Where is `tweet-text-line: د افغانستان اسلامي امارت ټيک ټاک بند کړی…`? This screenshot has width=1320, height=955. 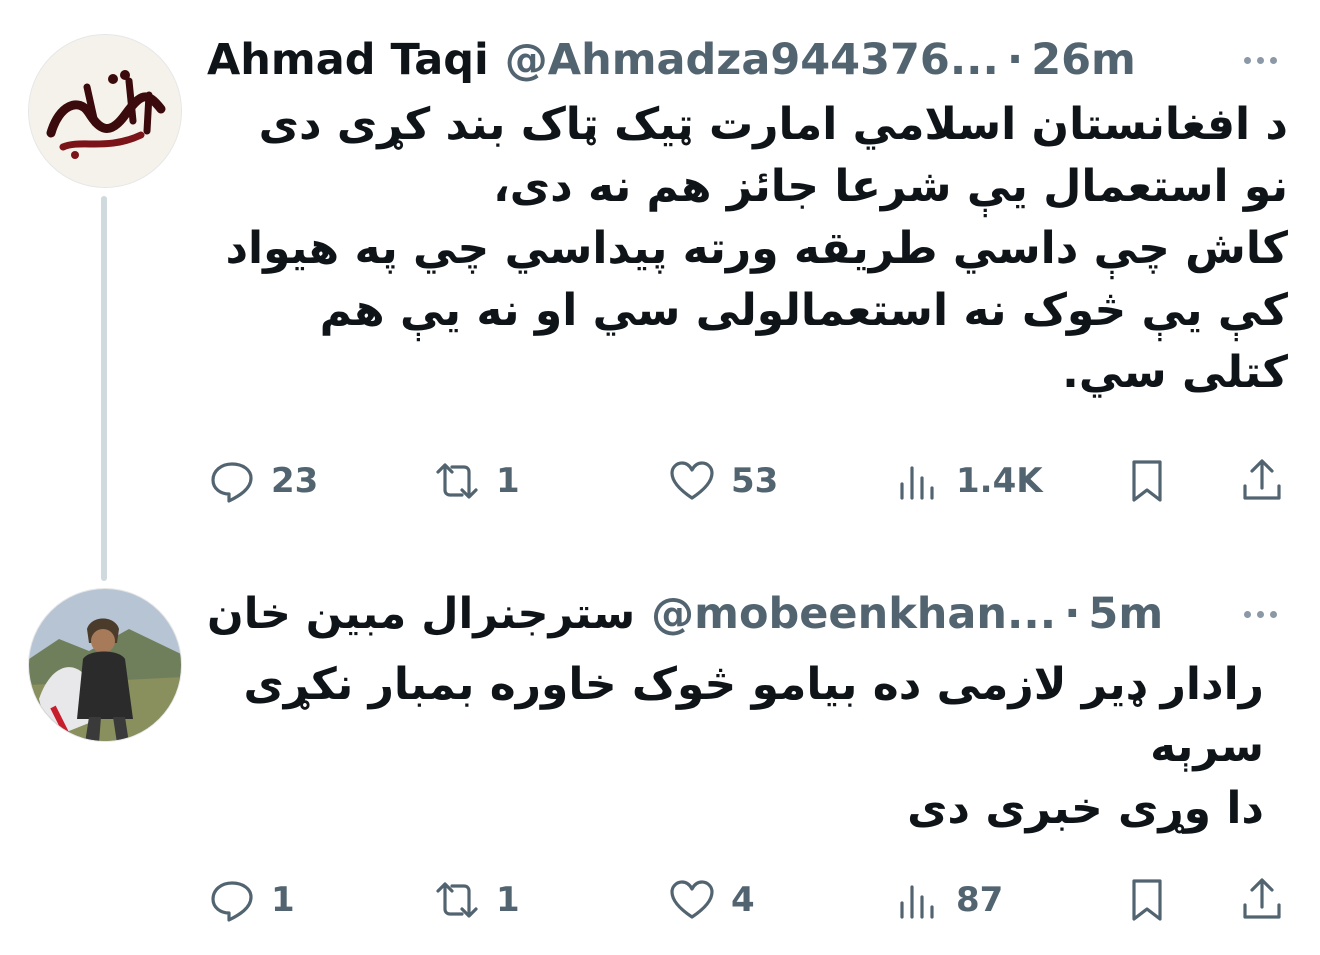
tweet-text-line: د افغانستان اسلامي امارت ټيک ټاک بند کړی… is located at coordinates (773, 124).